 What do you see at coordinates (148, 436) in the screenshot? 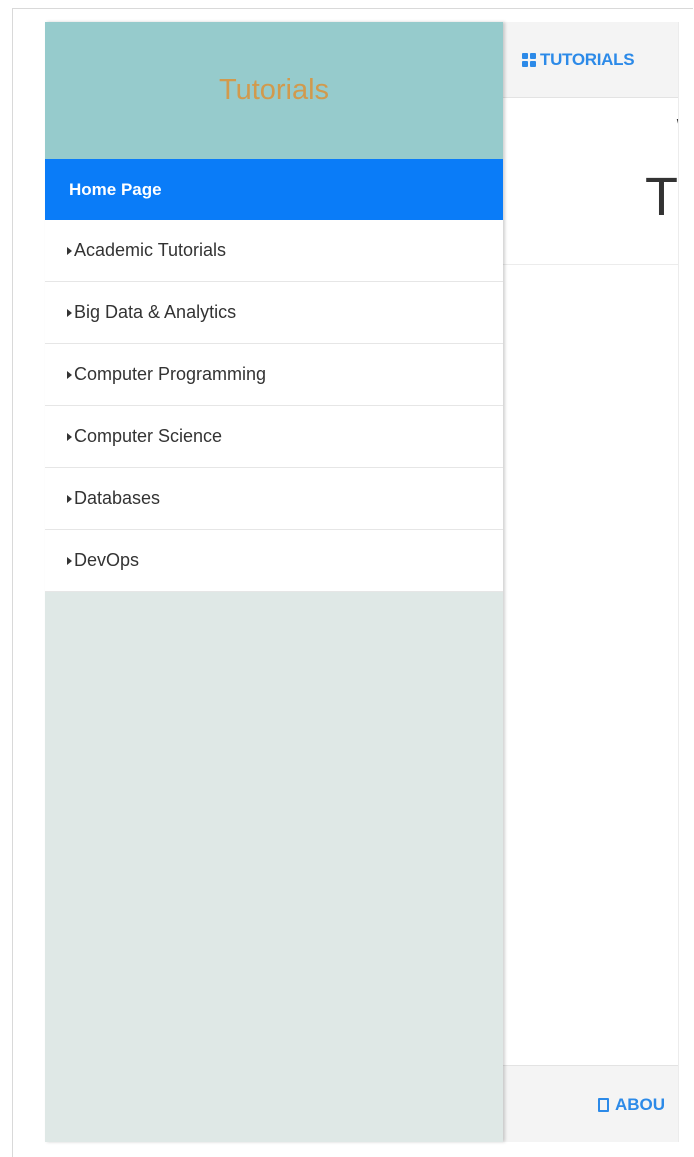
I see `sidebar-item-label: Computer Science` at bounding box center [148, 436].